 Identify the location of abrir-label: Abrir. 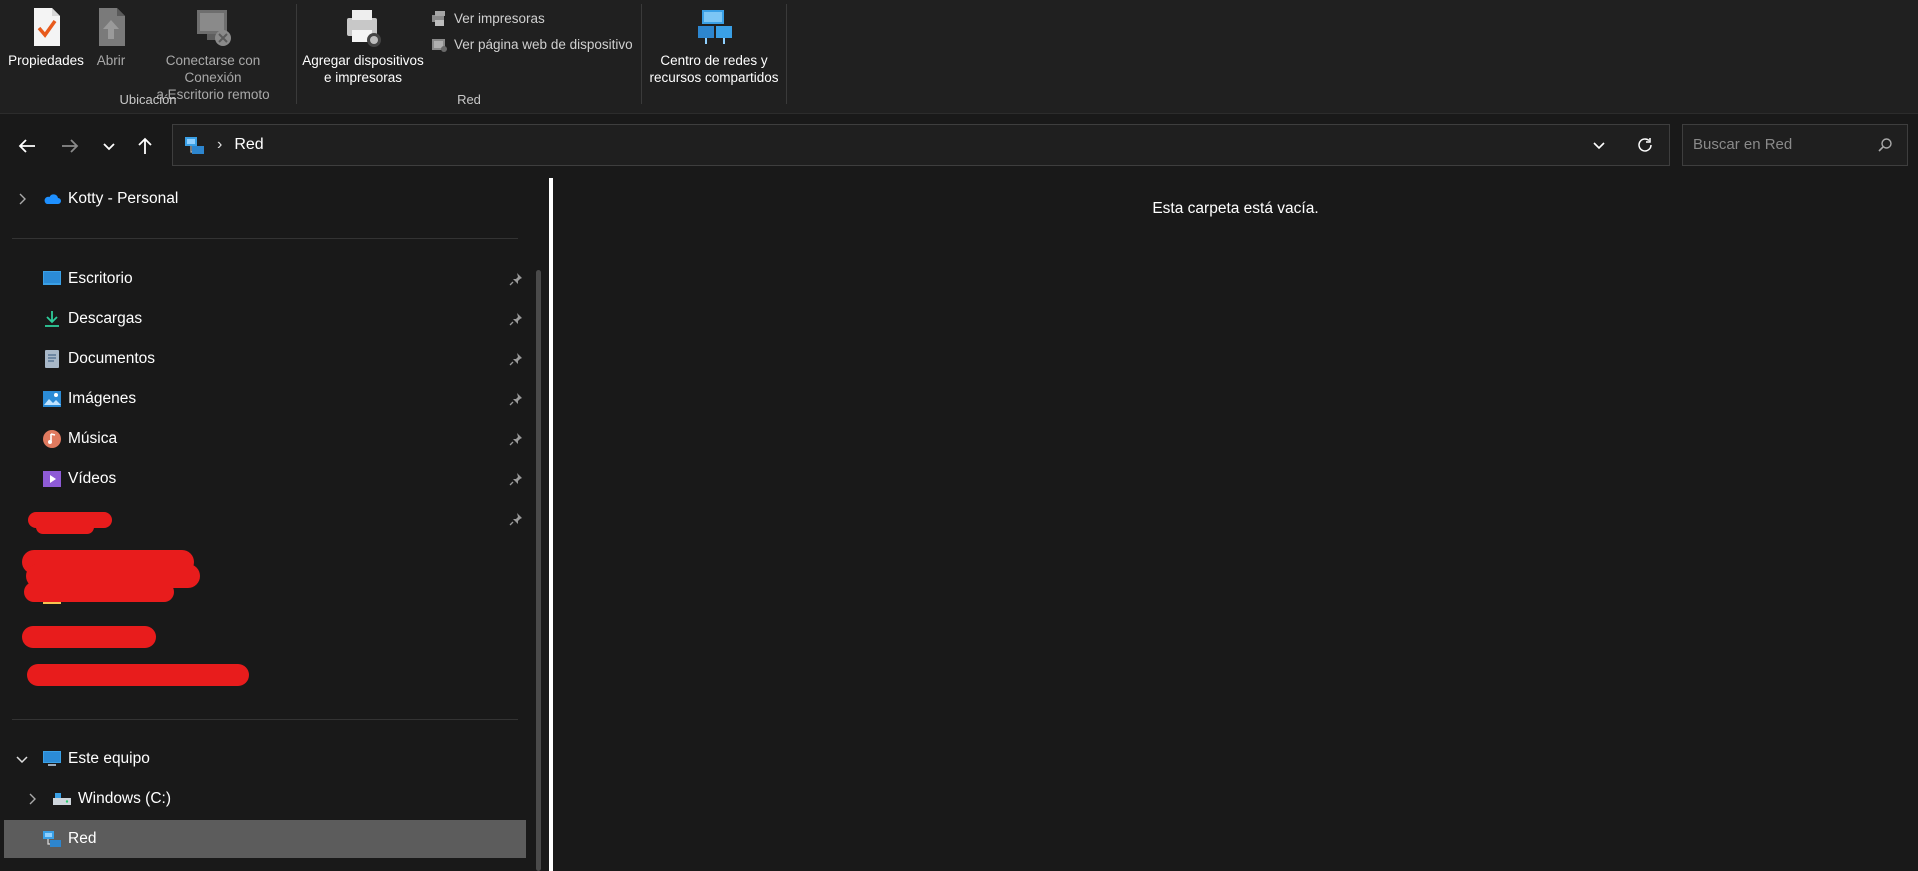
(111, 60).